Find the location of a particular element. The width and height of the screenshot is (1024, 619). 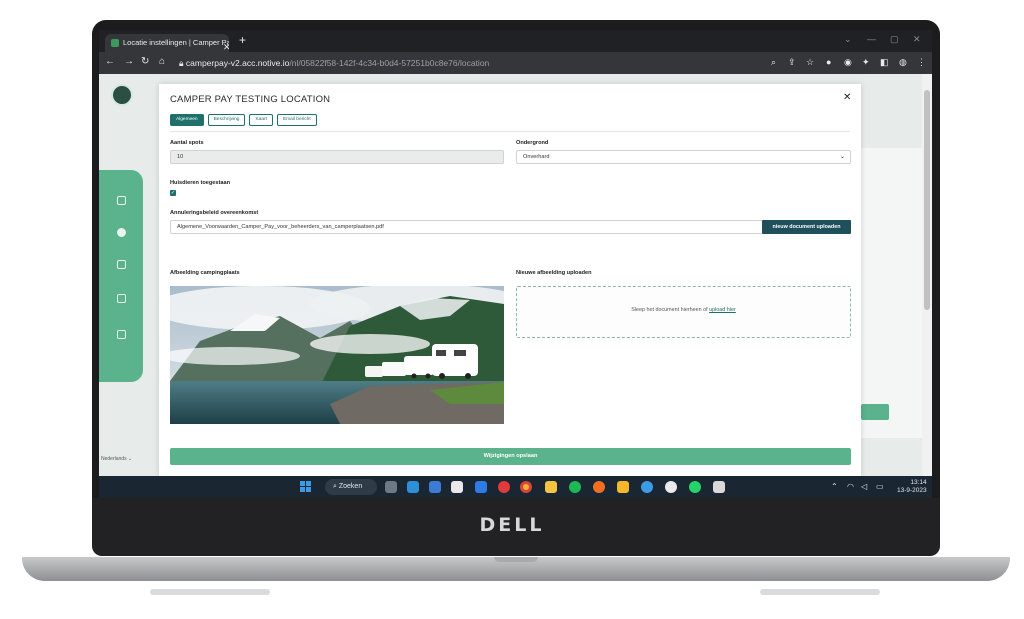

tab-beschrijving: Beschrijving is located at coordinates (226, 120).